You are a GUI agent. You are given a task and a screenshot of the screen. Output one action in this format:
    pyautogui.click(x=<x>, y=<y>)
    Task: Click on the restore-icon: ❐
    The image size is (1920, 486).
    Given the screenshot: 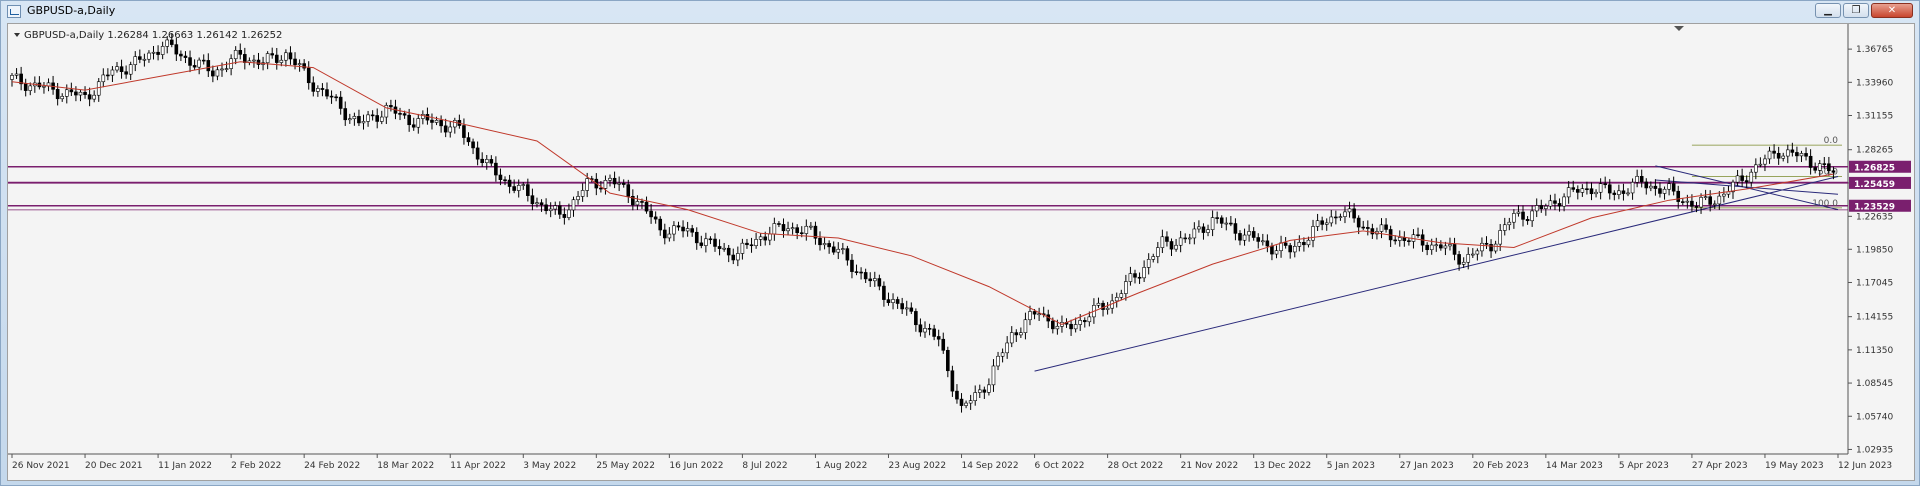 What is the action you would take?
    pyautogui.click(x=1856, y=10)
    